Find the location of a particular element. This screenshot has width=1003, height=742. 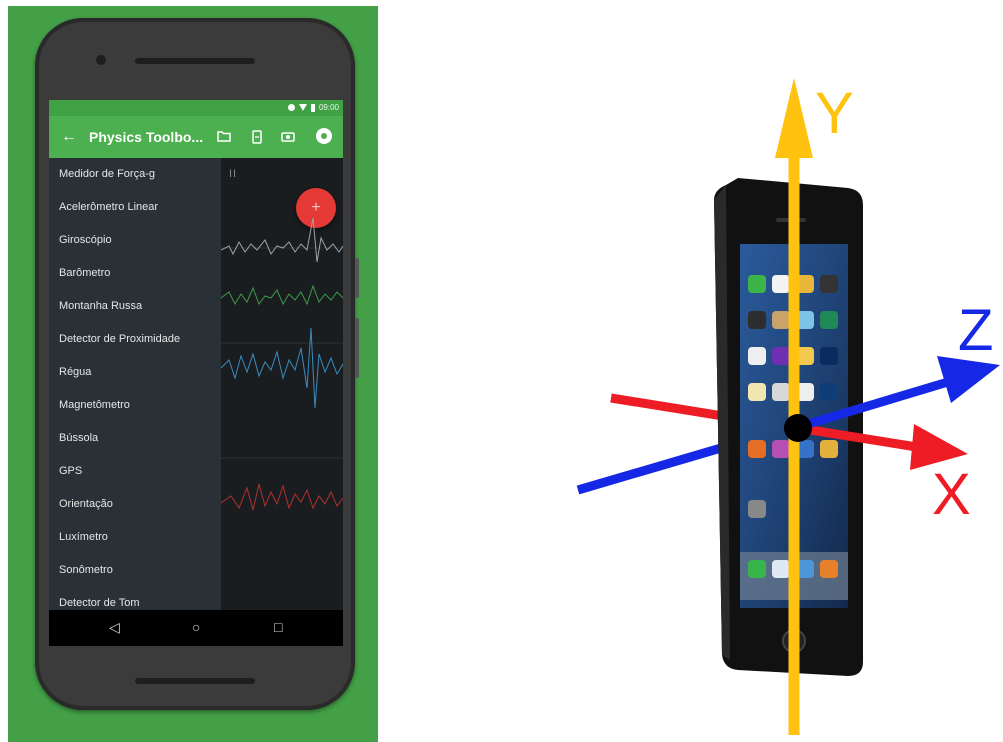

nav-back-button: ◁ is located at coordinates (114, 627).